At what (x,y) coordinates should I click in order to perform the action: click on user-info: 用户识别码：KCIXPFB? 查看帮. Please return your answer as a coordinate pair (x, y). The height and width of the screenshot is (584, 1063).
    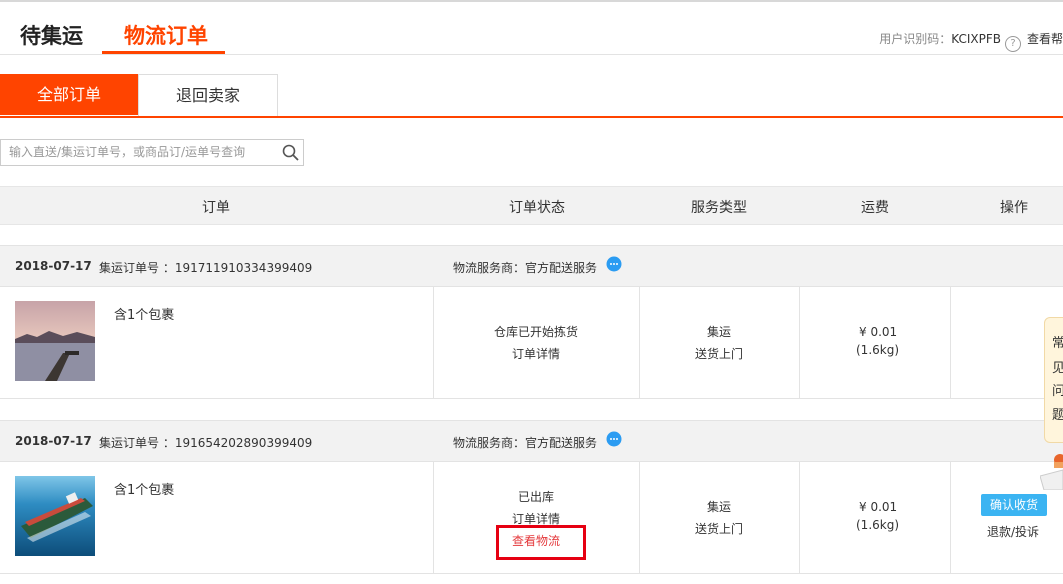
    Looking at the image, I should click on (971, 41).